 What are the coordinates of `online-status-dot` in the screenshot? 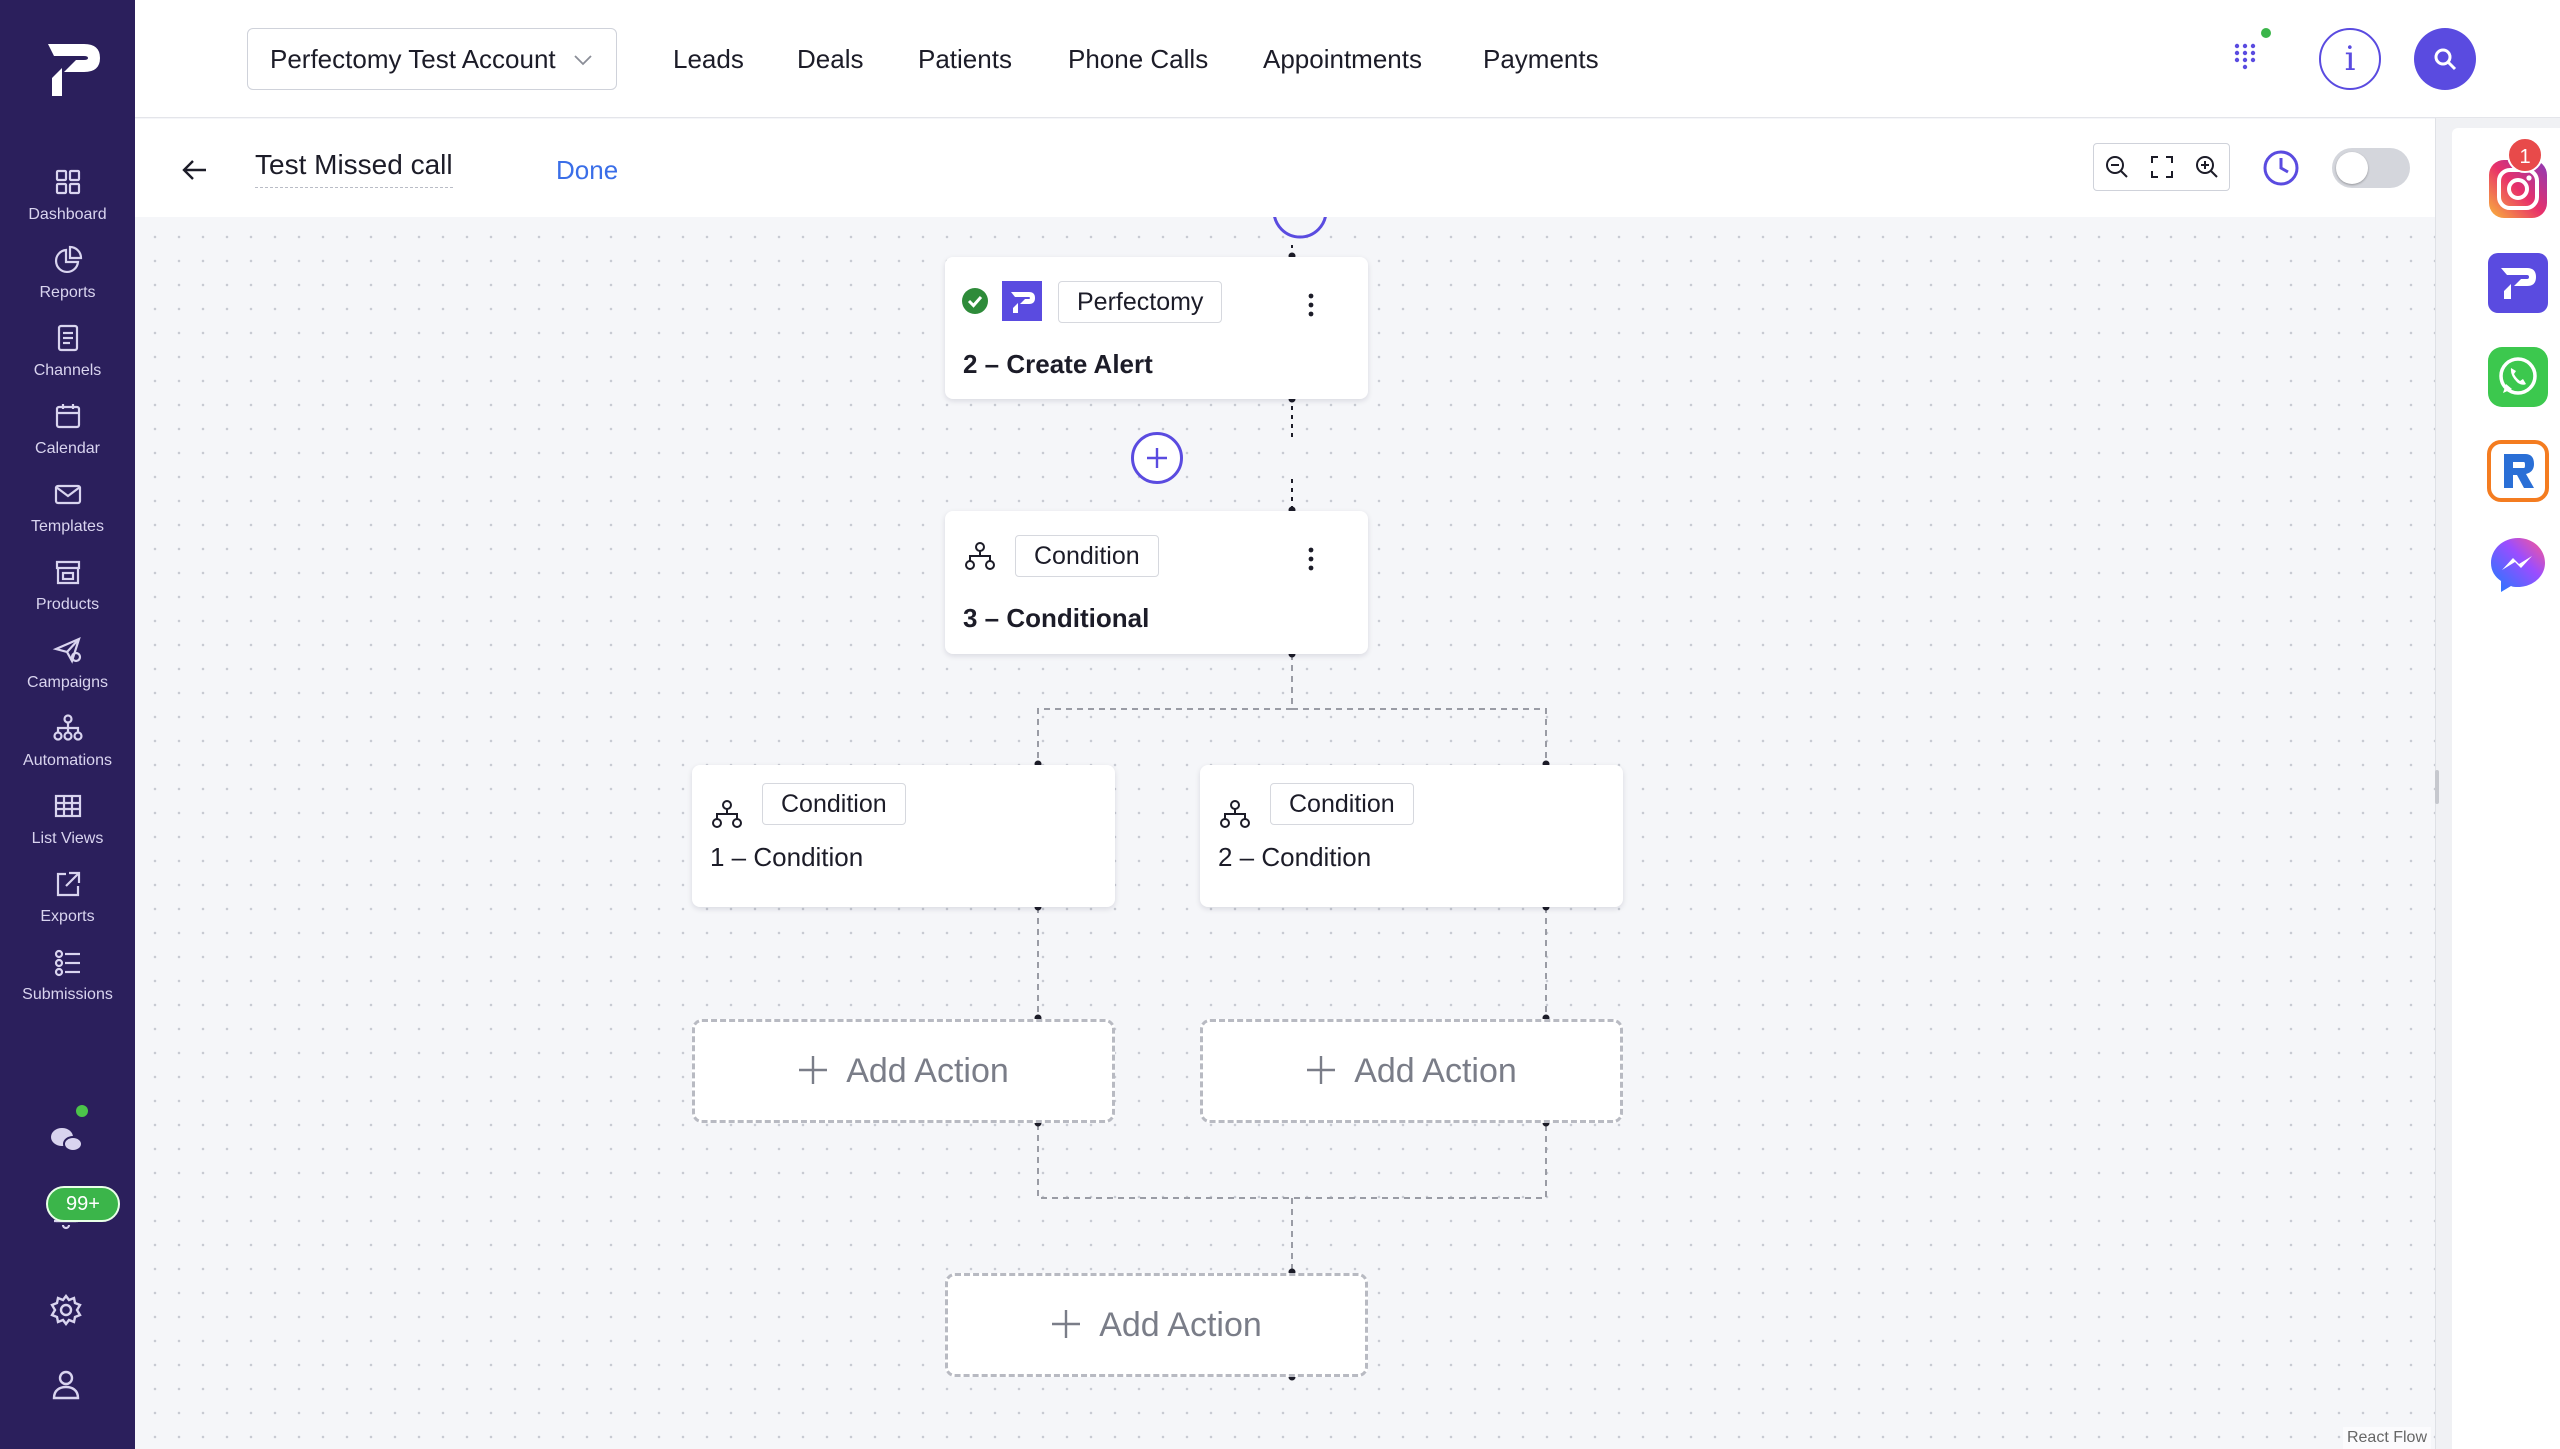 It's located at (82, 1111).